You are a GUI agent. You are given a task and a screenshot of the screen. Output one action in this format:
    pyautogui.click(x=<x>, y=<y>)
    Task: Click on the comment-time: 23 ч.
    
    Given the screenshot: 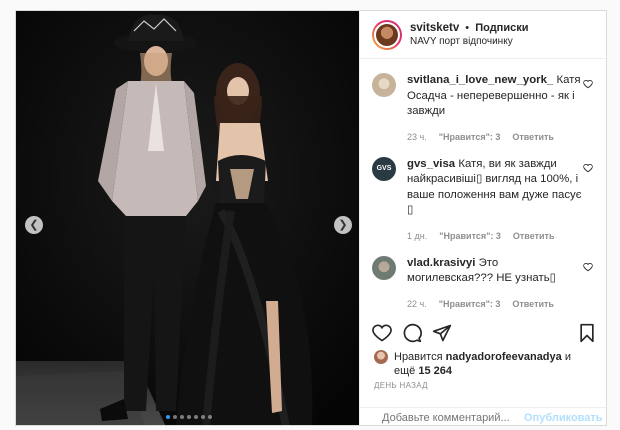 What is the action you would take?
    pyautogui.click(x=417, y=137)
    